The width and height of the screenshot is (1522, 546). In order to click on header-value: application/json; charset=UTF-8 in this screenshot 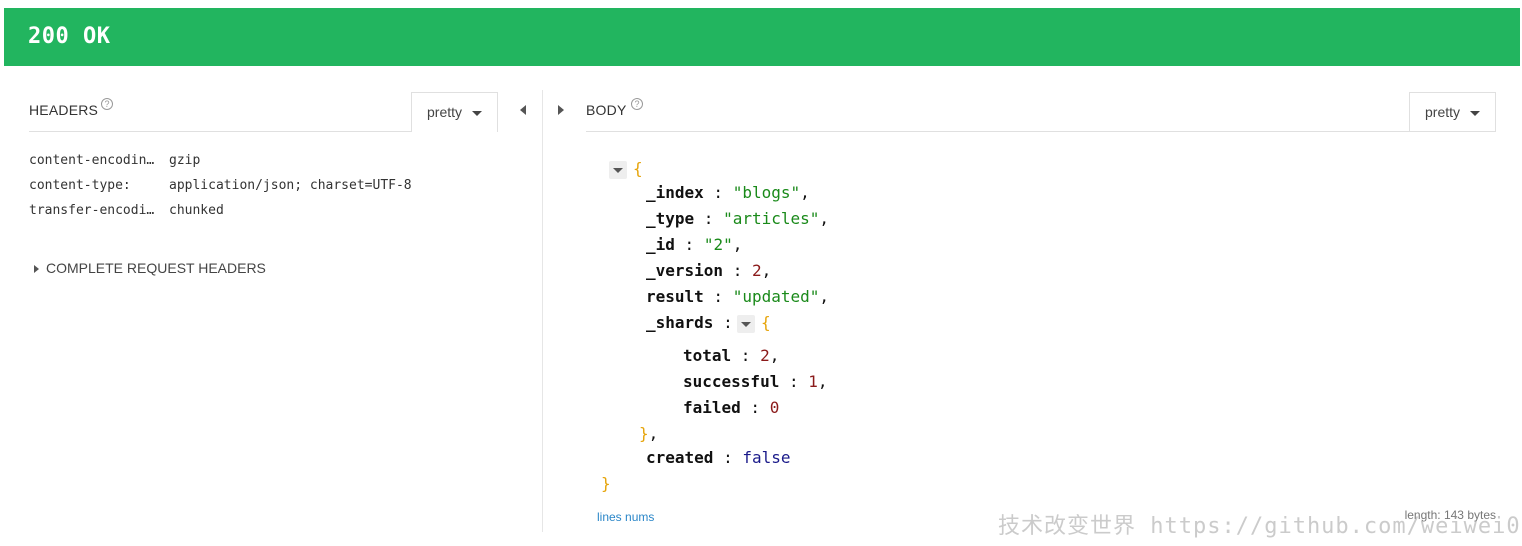, I will do `click(290, 185)`.